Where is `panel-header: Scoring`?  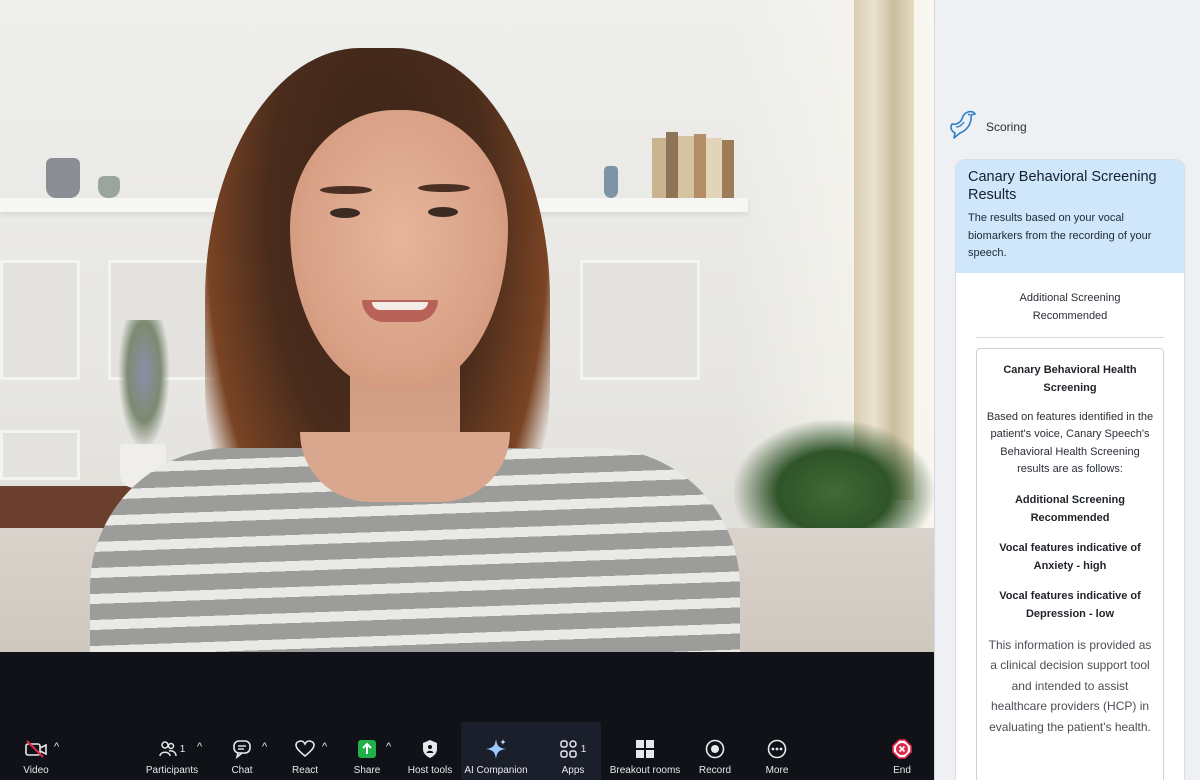 panel-header: Scoring is located at coordinates (987, 126).